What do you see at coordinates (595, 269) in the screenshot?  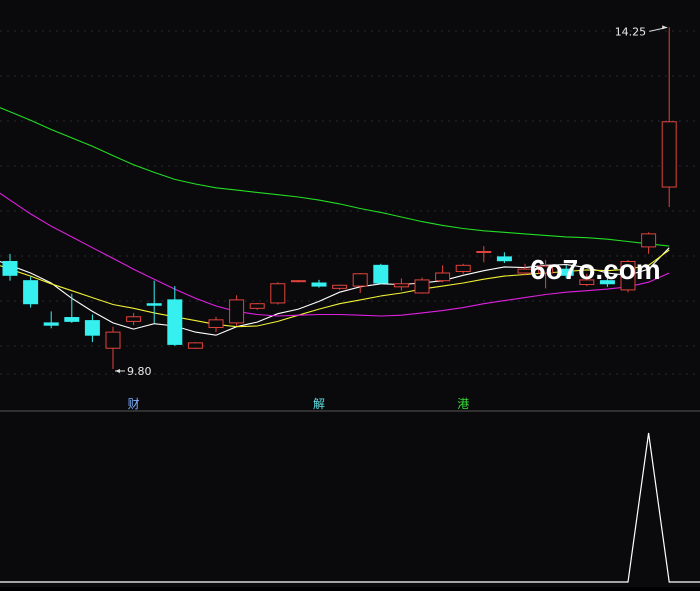 I see `watermark: 6o7o.com` at bounding box center [595, 269].